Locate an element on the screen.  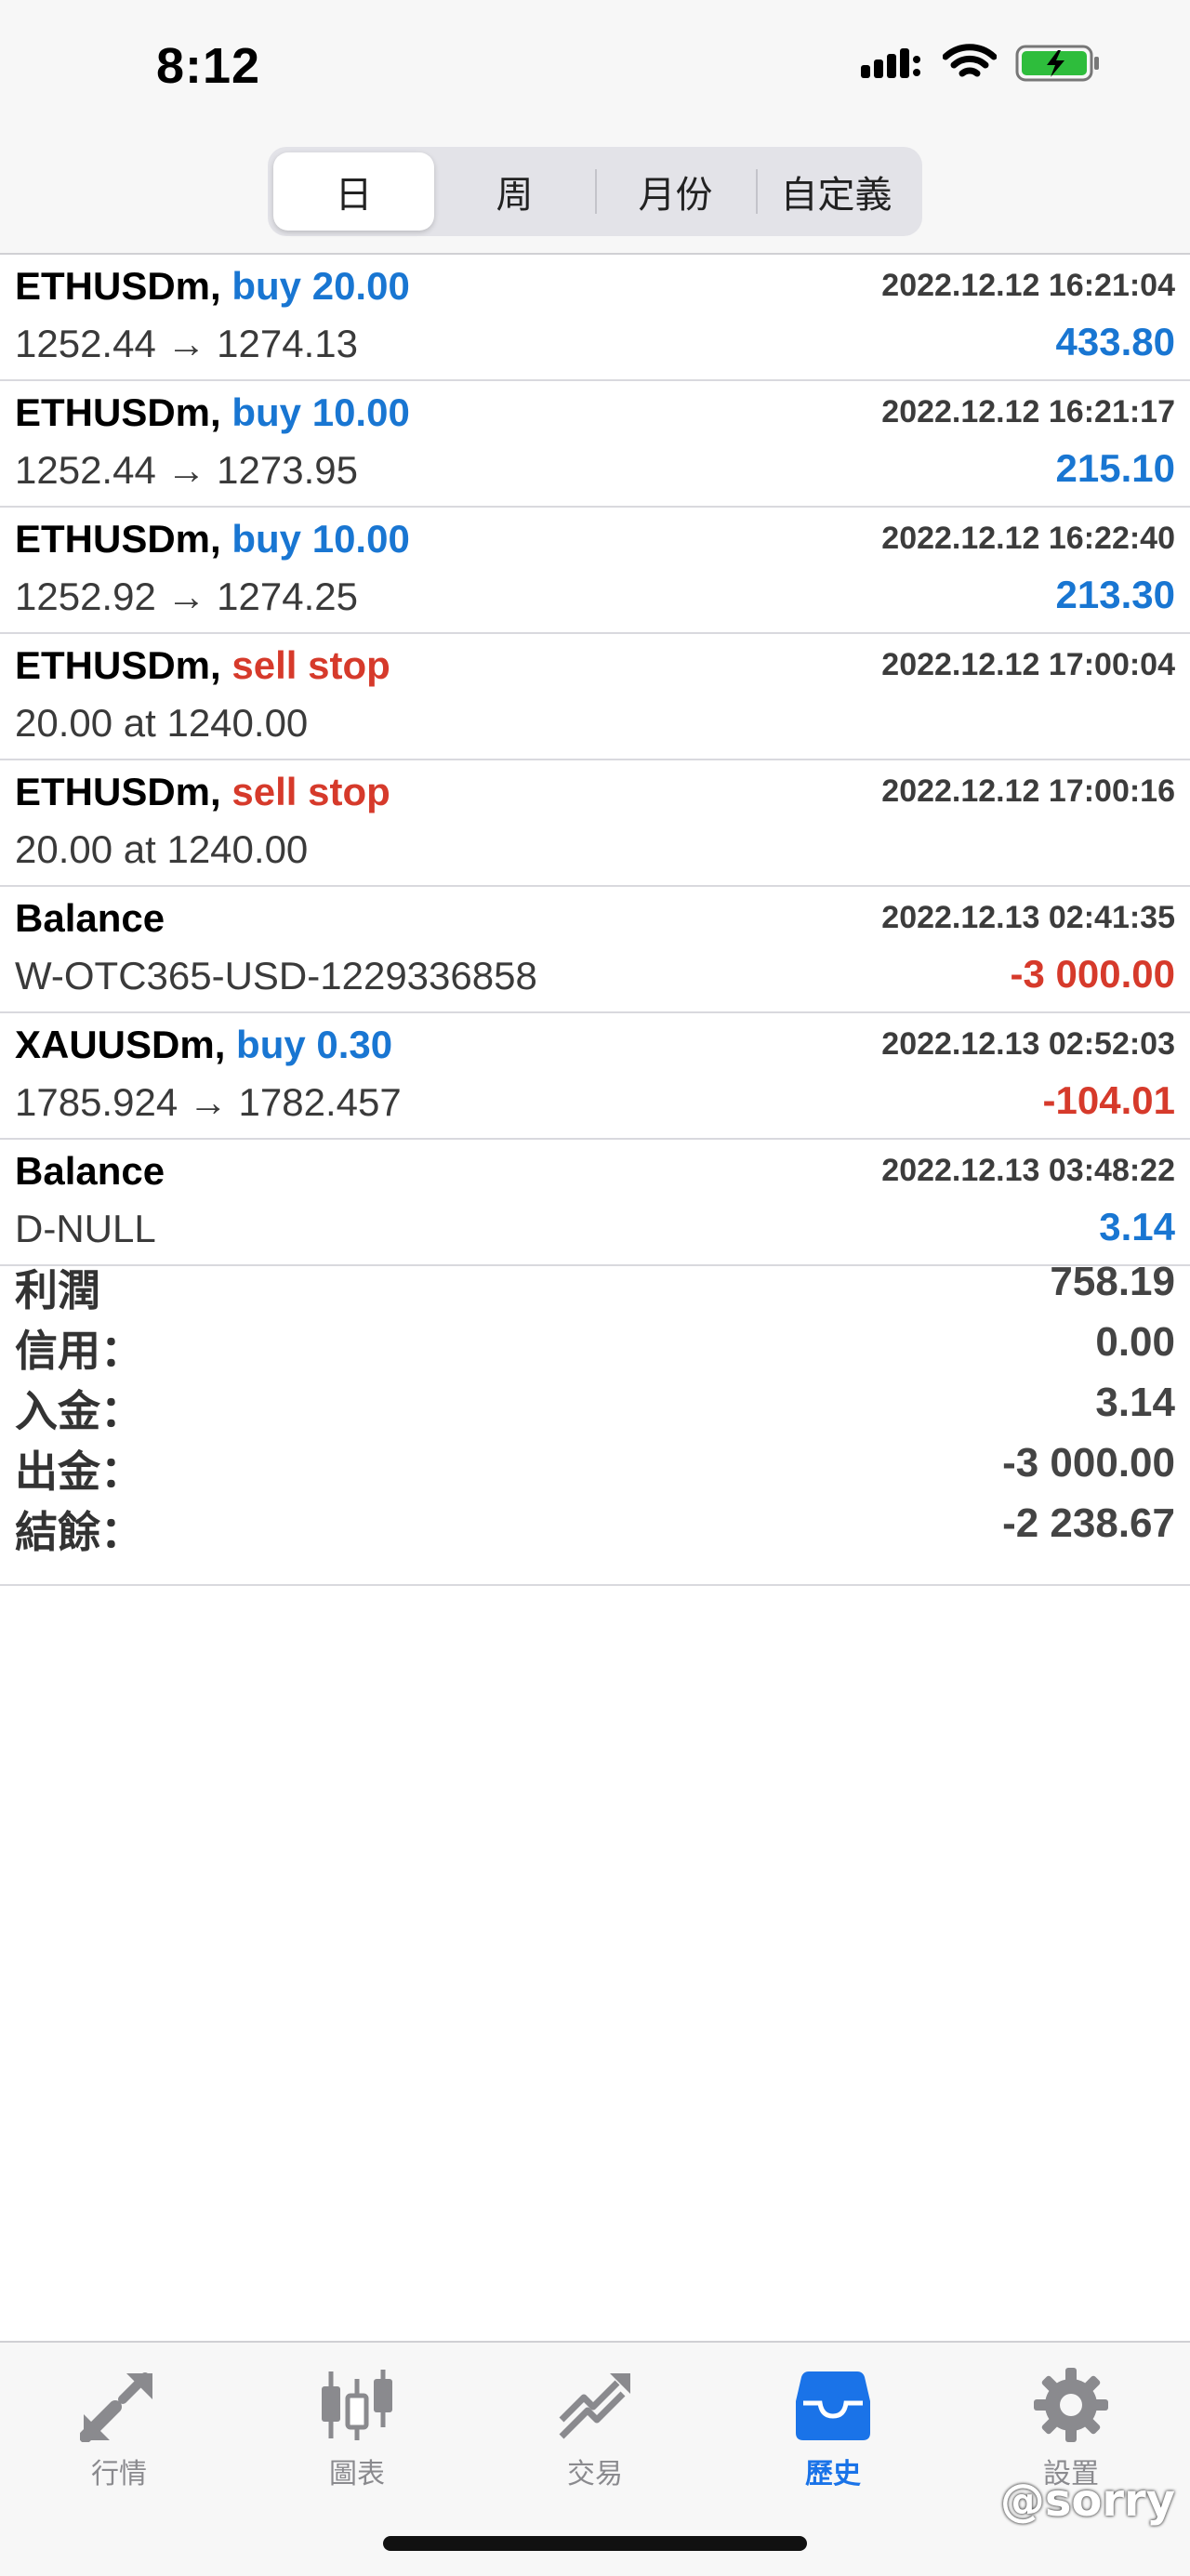
cellular-signal-icon is located at coordinates (890, 63).